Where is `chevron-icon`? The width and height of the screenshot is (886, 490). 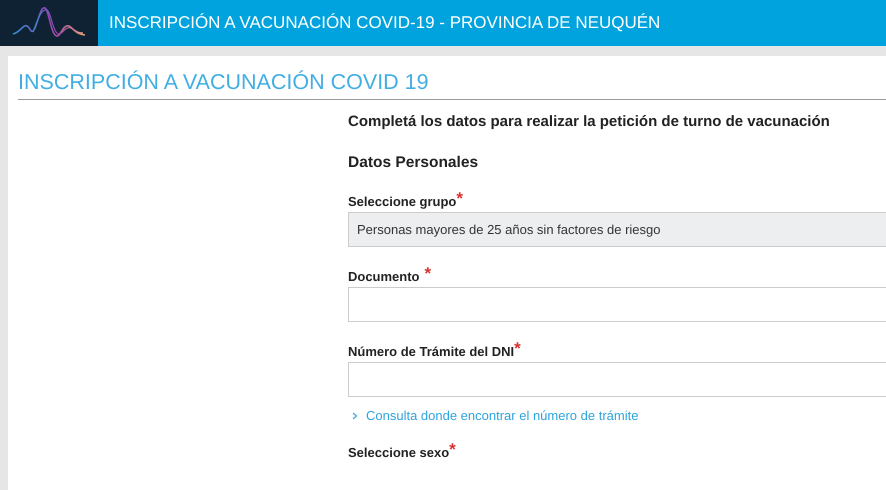
chevron-icon is located at coordinates (355, 416).